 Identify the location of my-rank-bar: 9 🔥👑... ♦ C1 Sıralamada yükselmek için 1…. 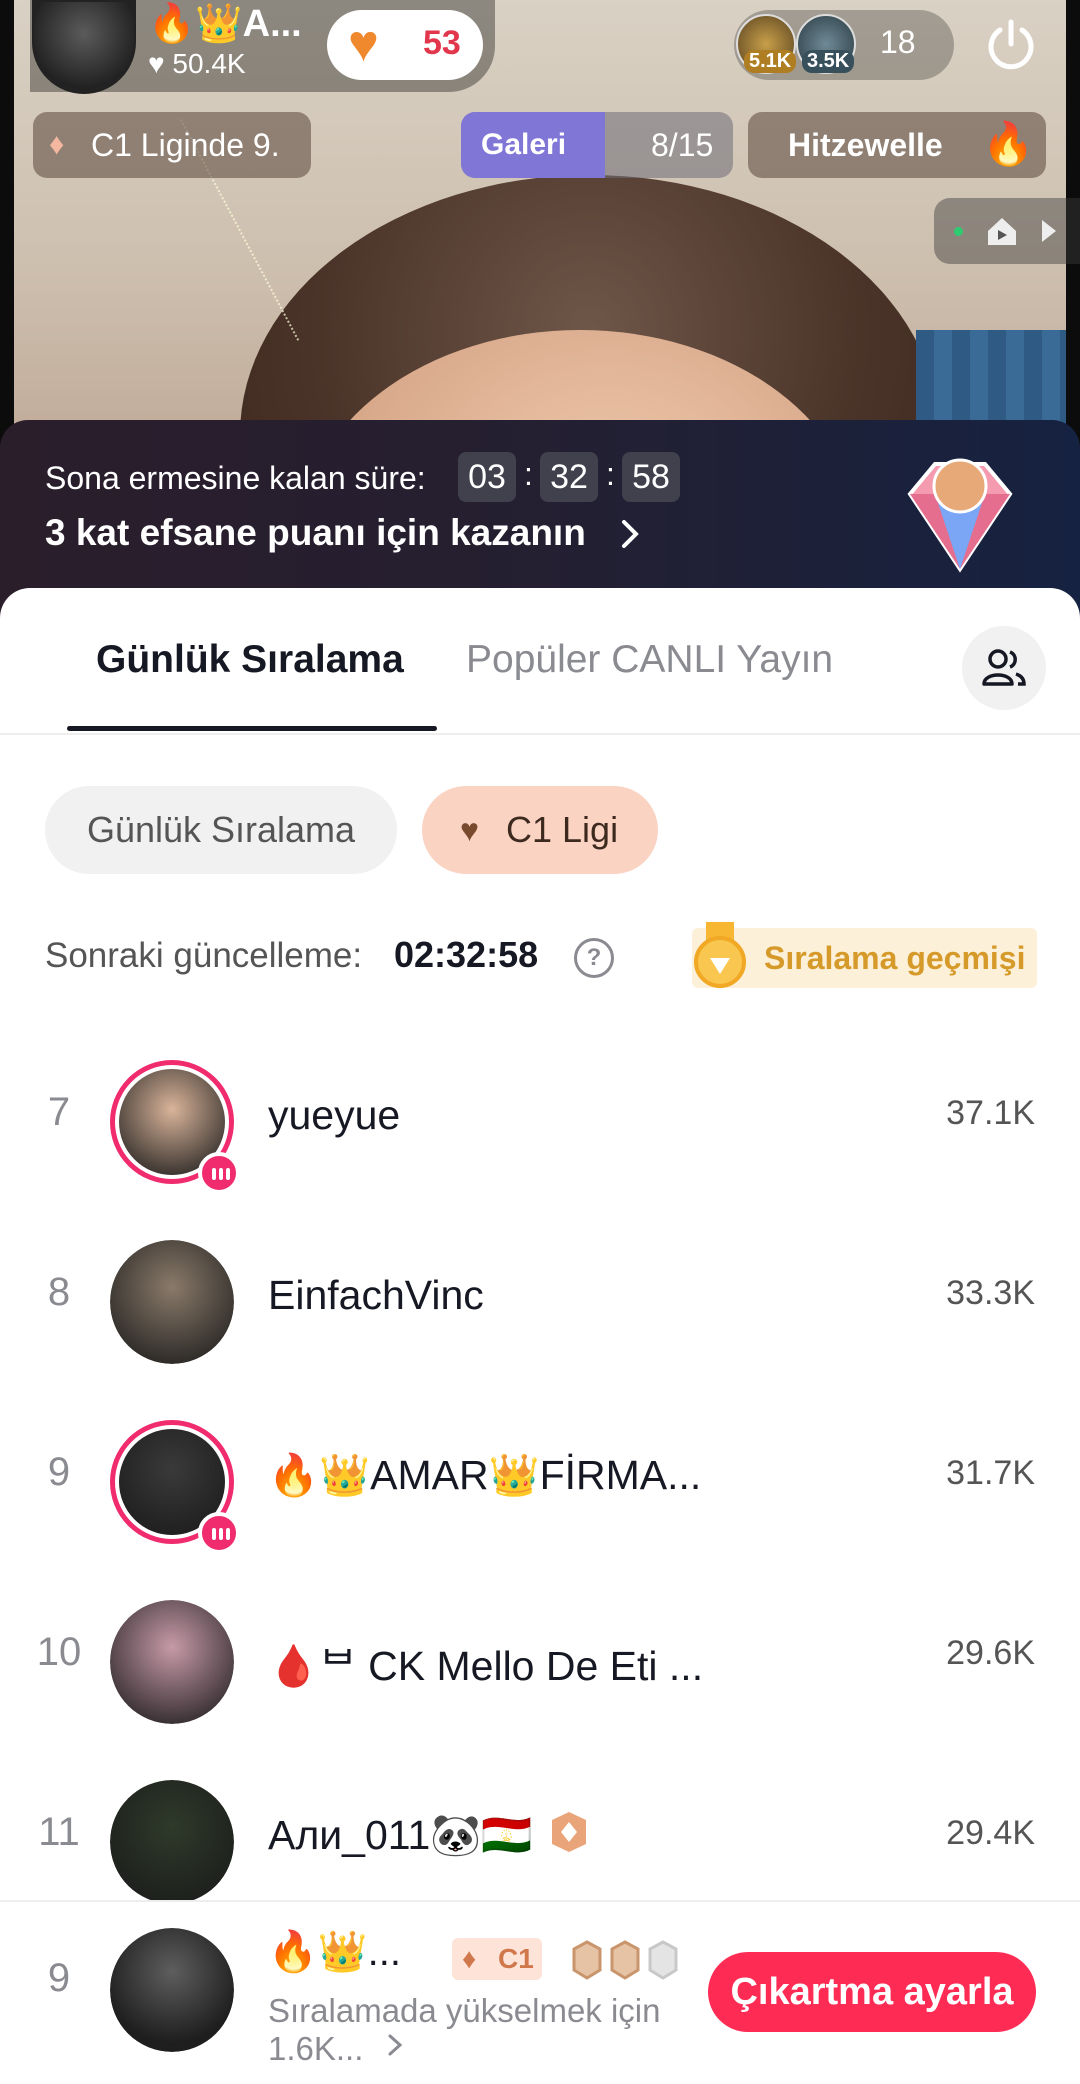
(540, 1992).